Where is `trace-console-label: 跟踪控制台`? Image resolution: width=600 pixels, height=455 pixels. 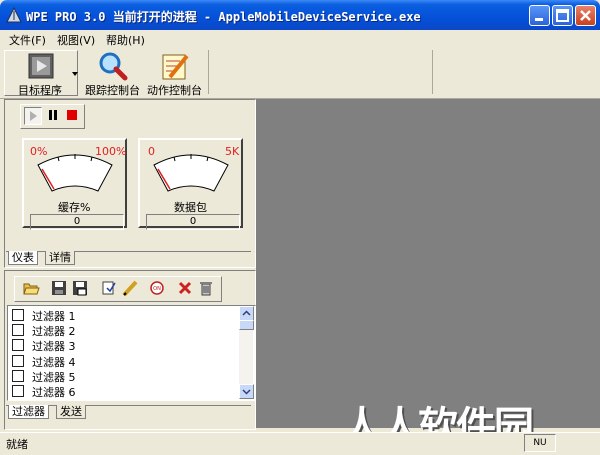
trace-console-label: 跟踪控制台 is located at coordinates (112, 90).